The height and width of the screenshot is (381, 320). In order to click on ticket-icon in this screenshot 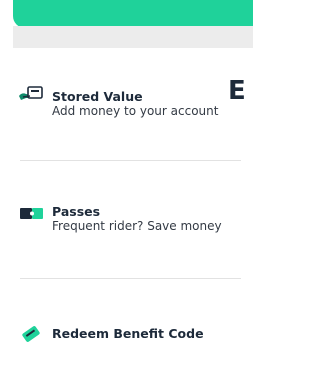, I will do `click(31, 334)`.